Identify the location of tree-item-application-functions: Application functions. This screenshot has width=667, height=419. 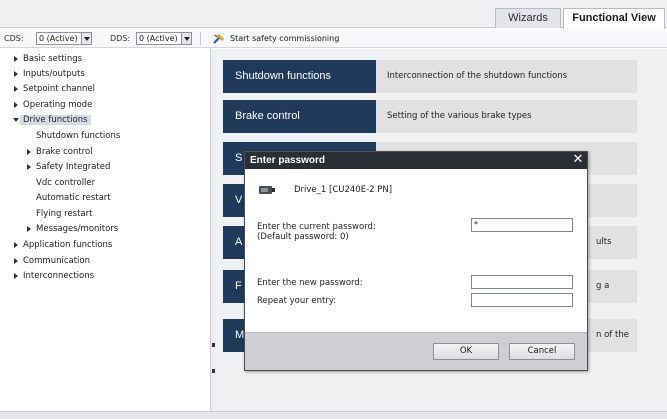
(63, 245).